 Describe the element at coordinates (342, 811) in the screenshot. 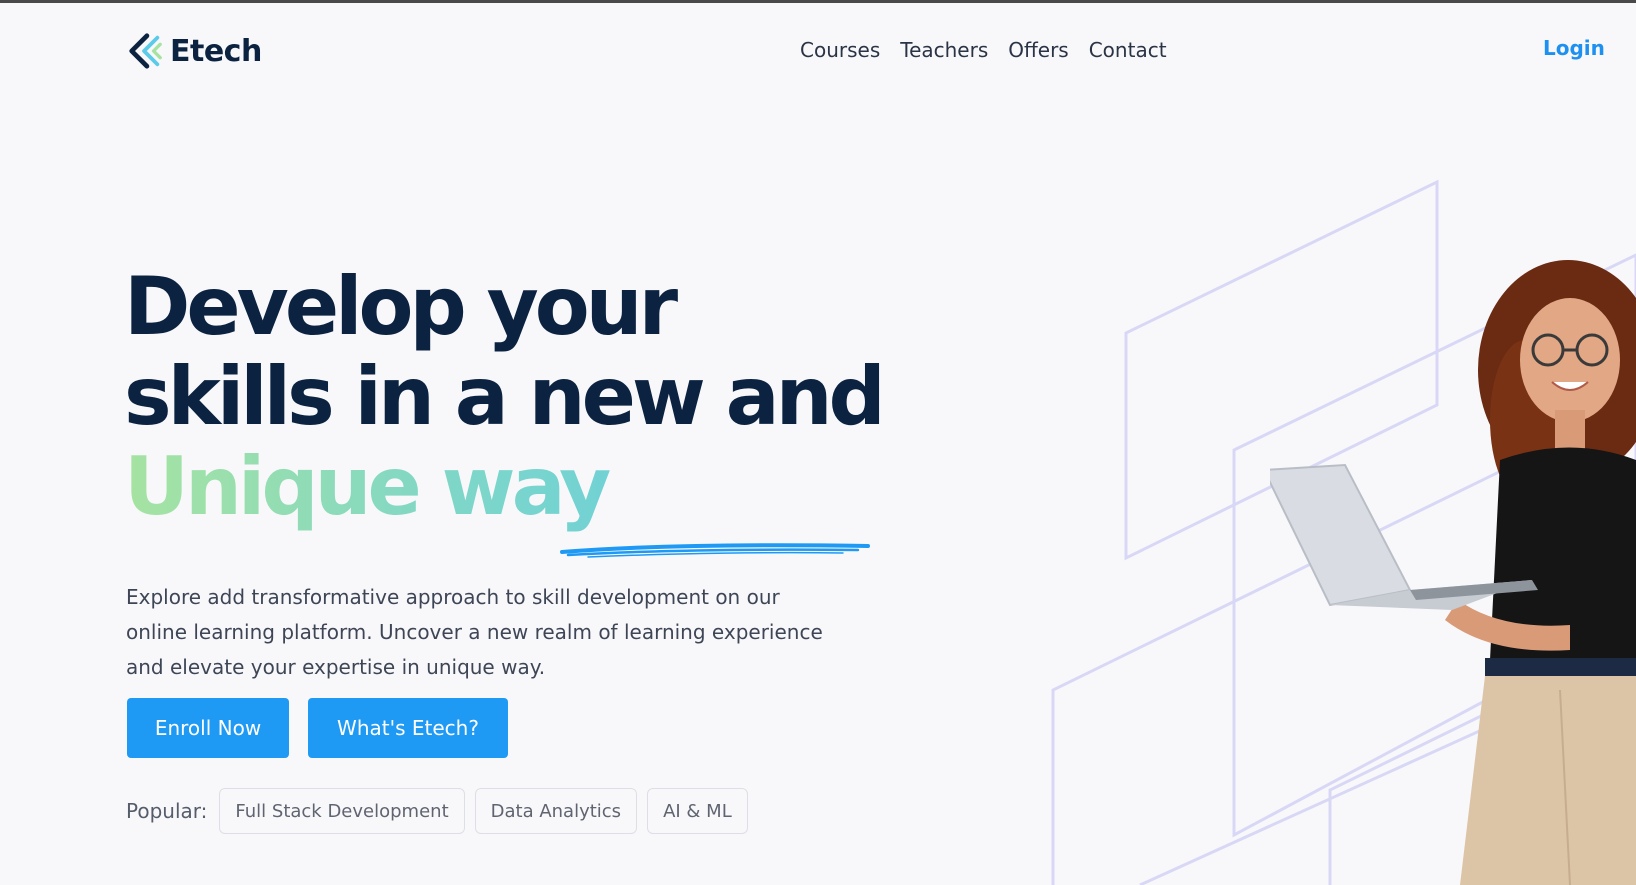

I see `tag-full-stack-development: Full Stack Development` at that location.